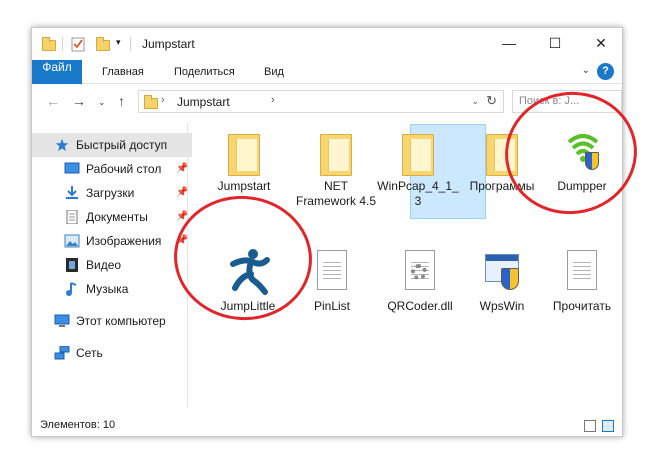 Image resolution: width=661 pixels, height=462 pixels. I want to click on tab-file: Файл, so click(57, 72).